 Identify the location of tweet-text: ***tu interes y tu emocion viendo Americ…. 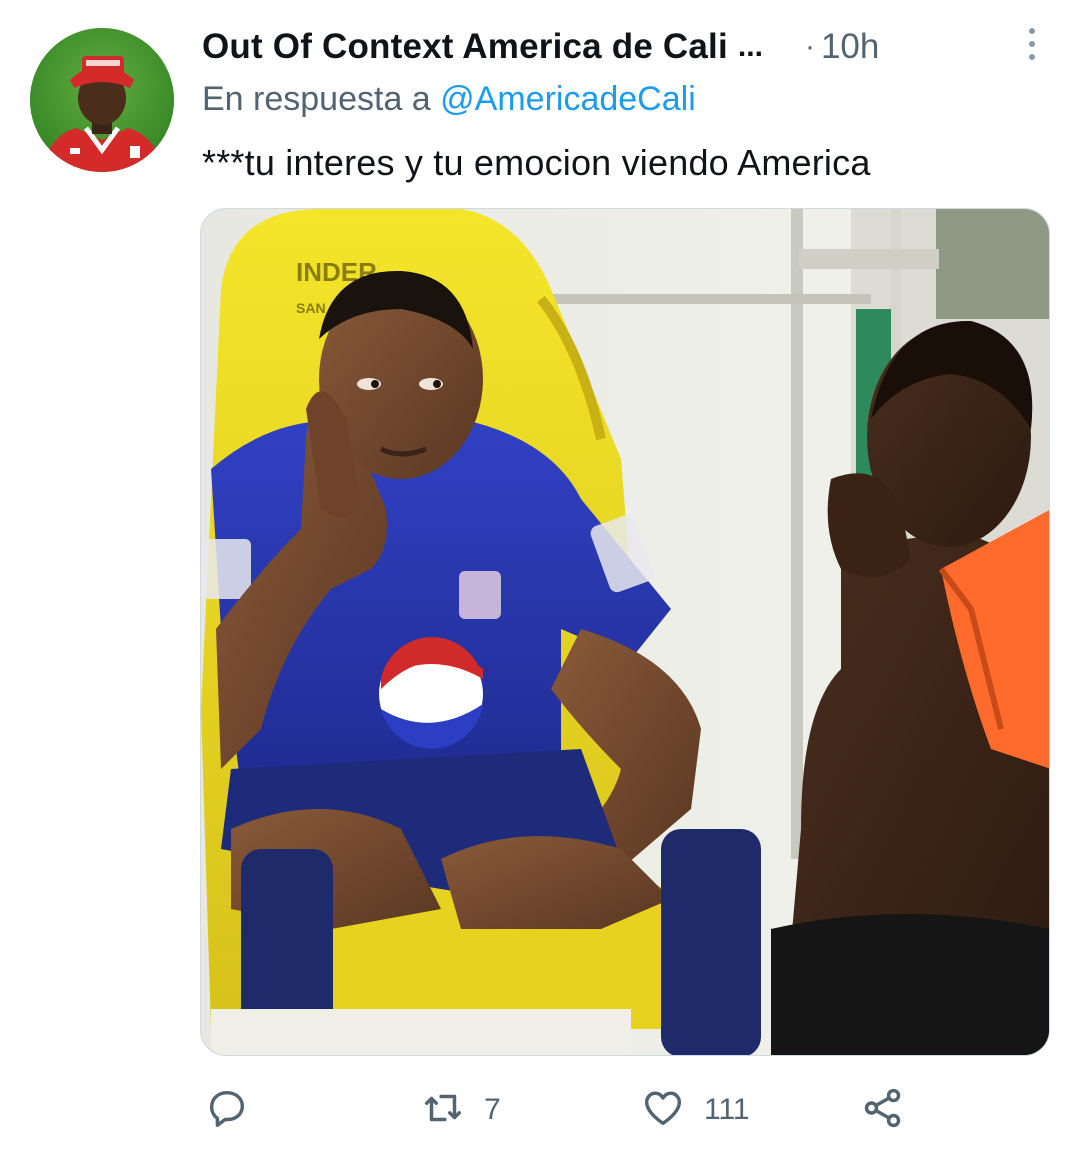
(536, 162).